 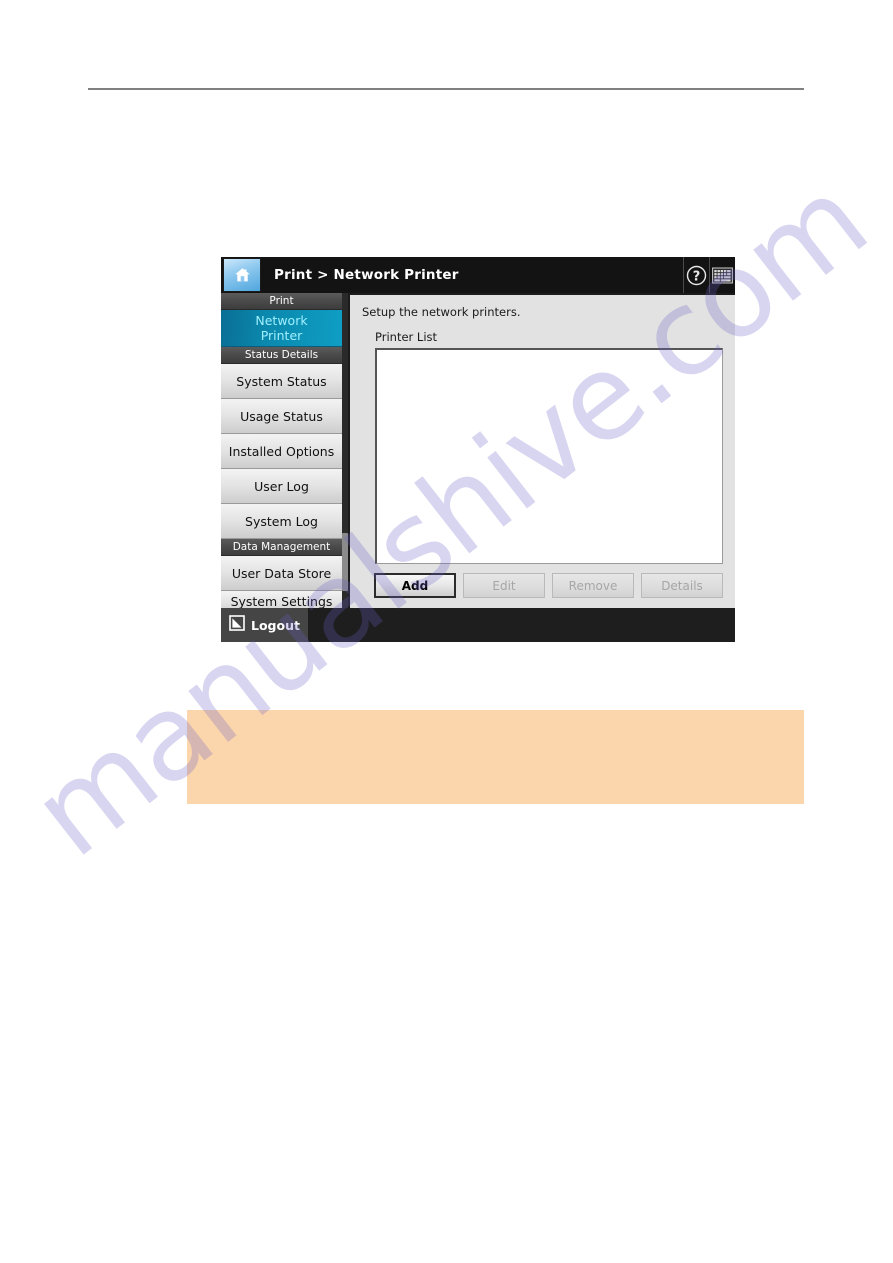 What do you see at coordinates (281, 320) in the screenshot?
I see `sidebar-item-label-line1: Network` at bounding box center [281, 320].